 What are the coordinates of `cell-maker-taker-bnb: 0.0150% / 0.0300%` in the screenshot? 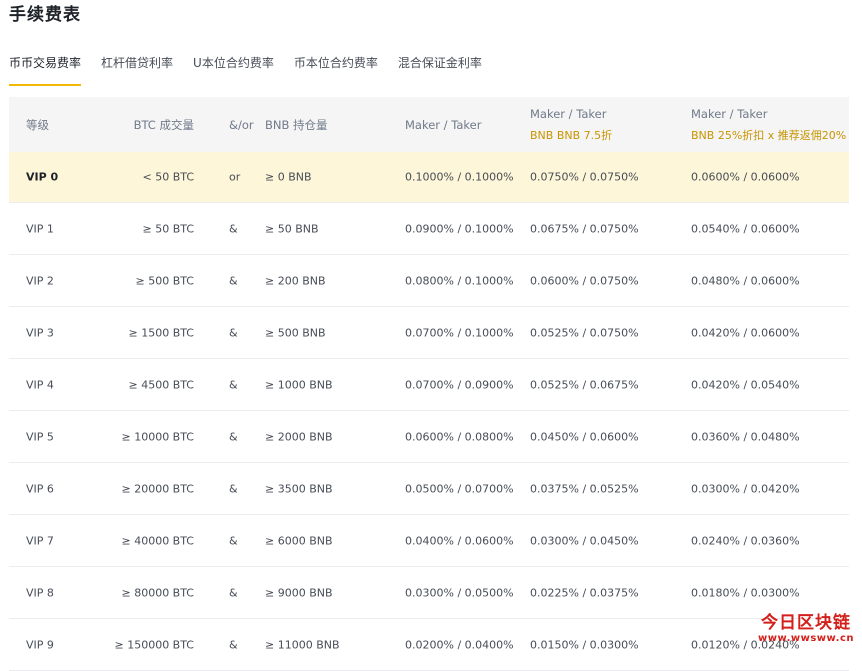 It's located at (584, 644).